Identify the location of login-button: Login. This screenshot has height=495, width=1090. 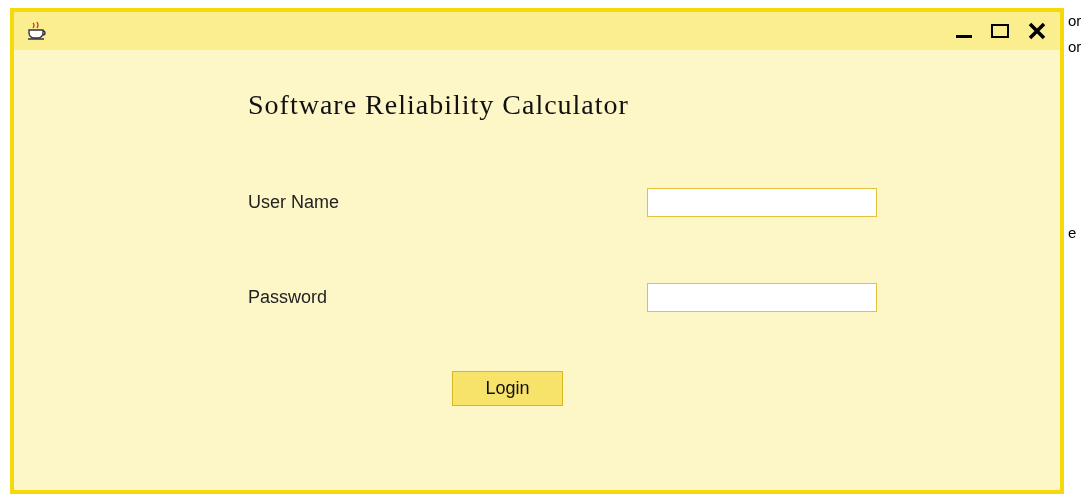
(507, 388).